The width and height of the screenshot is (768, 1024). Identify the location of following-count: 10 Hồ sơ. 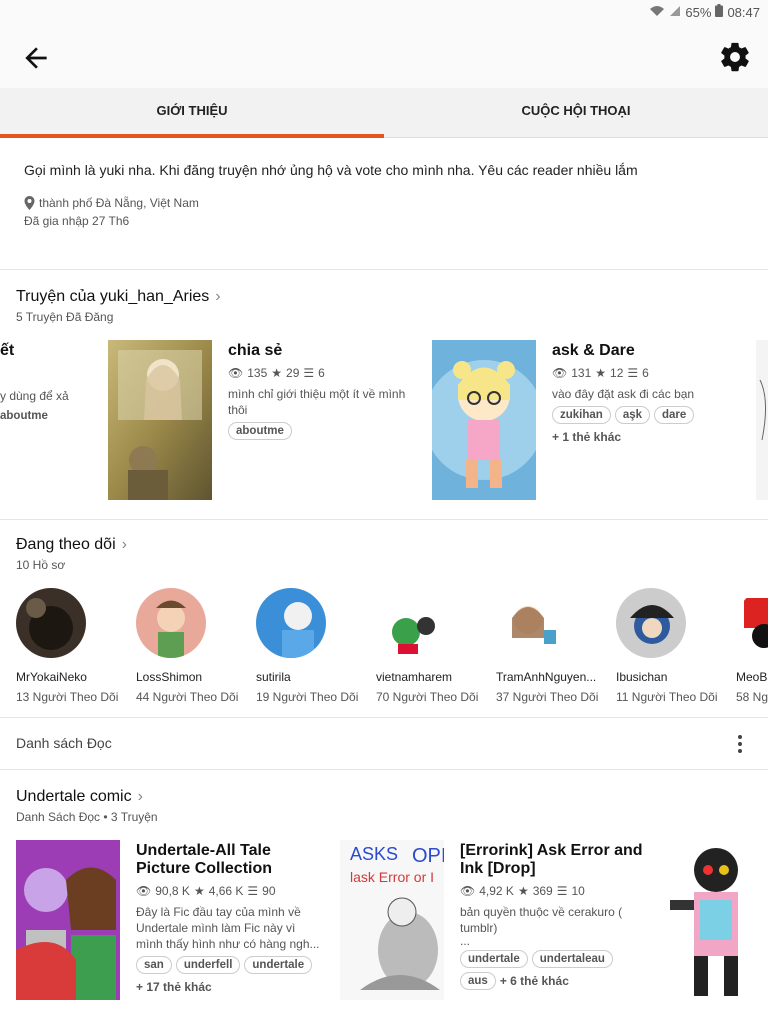
(41, 565).